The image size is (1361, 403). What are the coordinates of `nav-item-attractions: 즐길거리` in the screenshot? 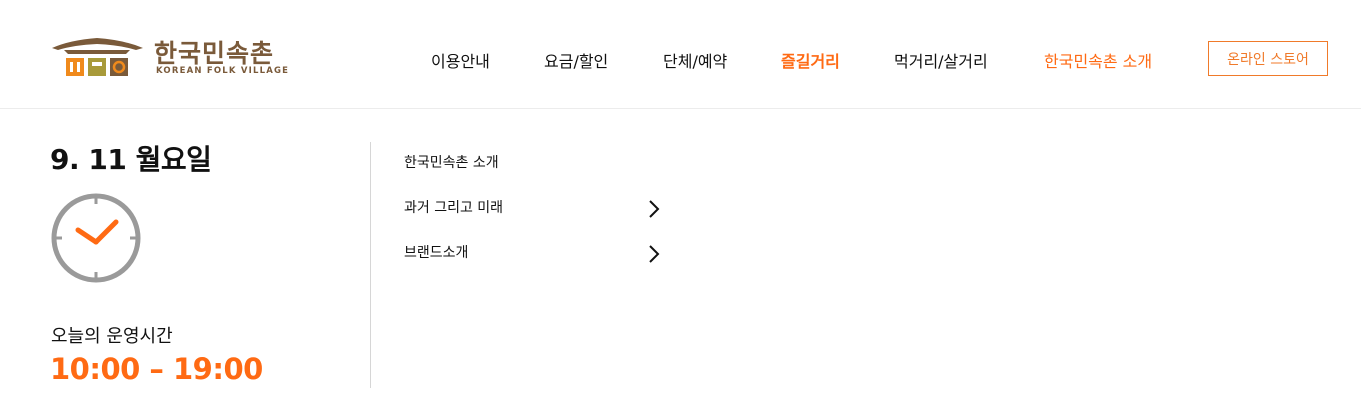 It's located at (810, 60).